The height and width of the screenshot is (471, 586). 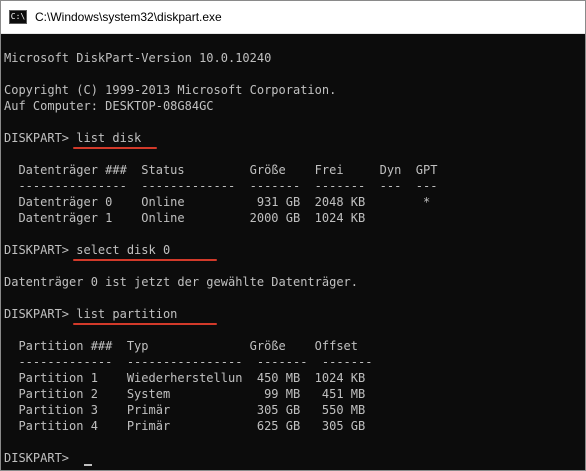 I want to click on console-app-icon: C:\, so click(x=18, y=17).